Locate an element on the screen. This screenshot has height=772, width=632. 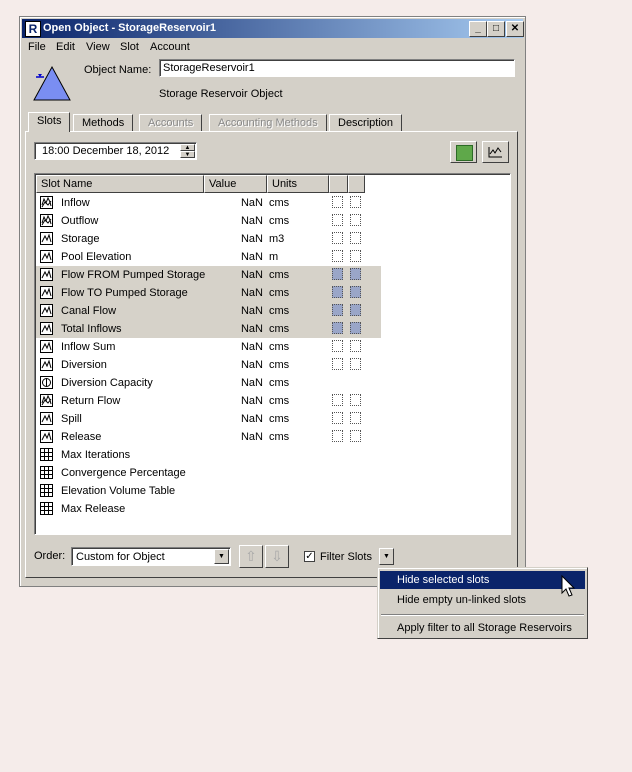
move-up-button: ⇧ is located at coordinates (251, 556).